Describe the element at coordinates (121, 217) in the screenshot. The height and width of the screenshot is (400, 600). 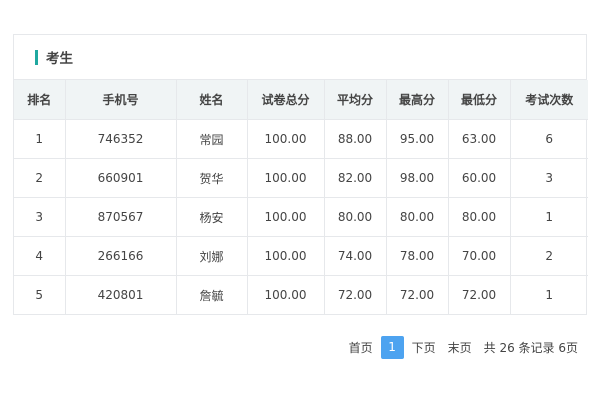
I see `cell-phone: 870567` at that location.